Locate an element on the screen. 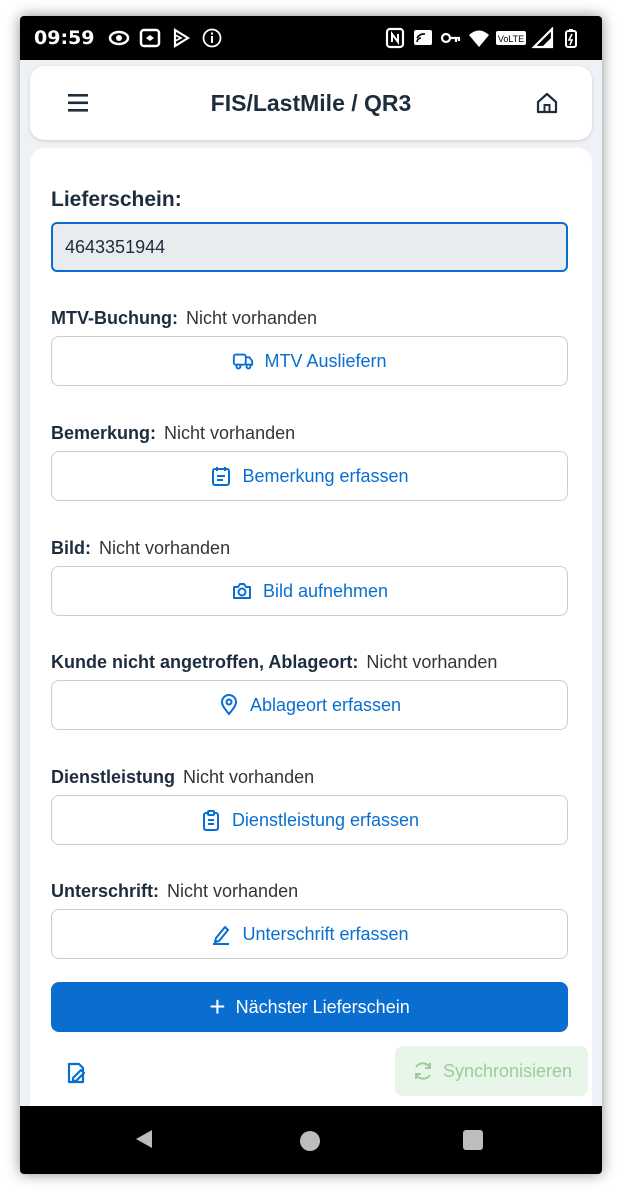 The height and width of the screenshot is (1200, 621). bemerkung-status: Nicht vorhanden is located at coordinates (230, 433).